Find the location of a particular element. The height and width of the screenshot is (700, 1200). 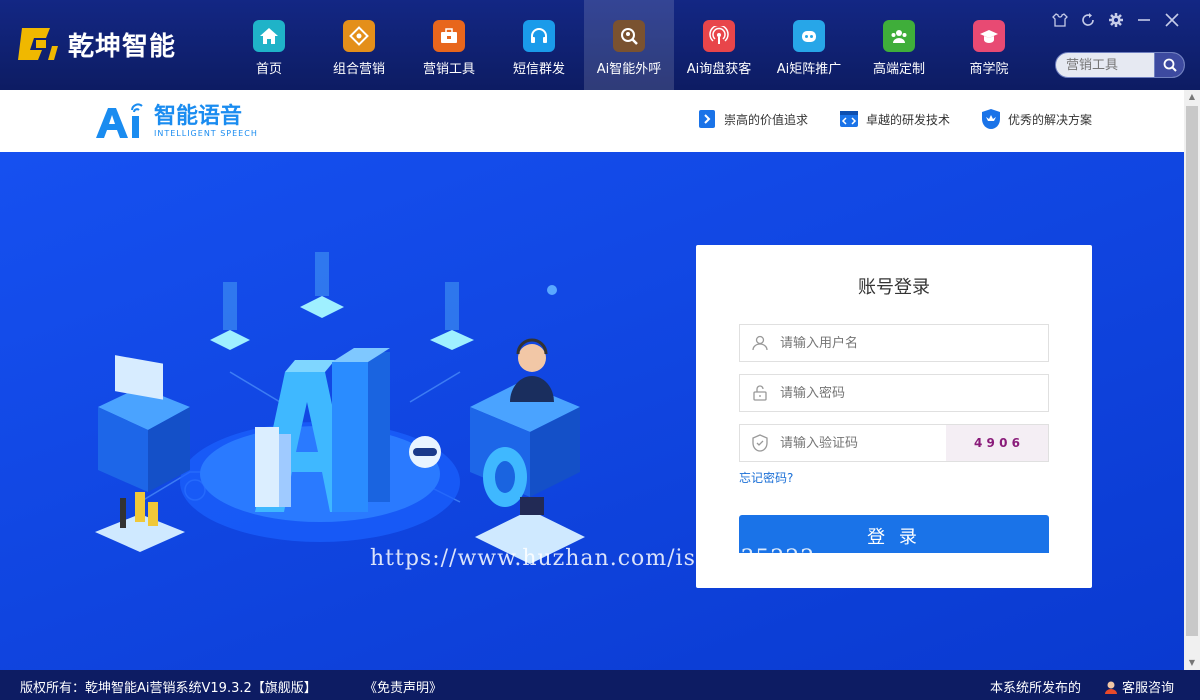

disclaimer-link: 《免责声明》 is located at coordinates (403, 686).